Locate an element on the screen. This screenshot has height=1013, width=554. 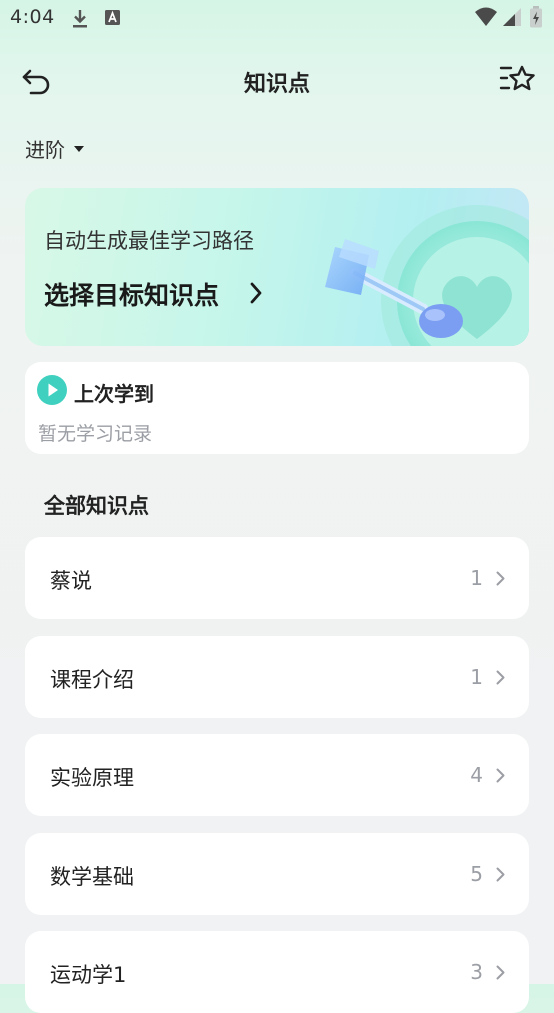
play-icon is located at coordinates (52, 390).